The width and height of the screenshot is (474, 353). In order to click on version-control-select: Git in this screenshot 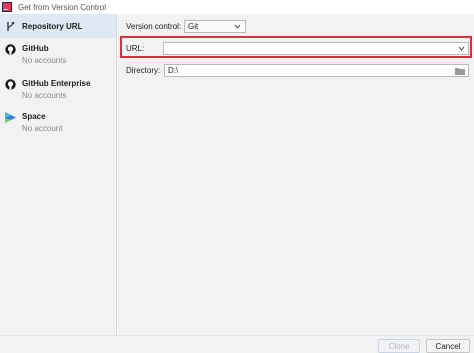, I will do `click(215, 26)`.